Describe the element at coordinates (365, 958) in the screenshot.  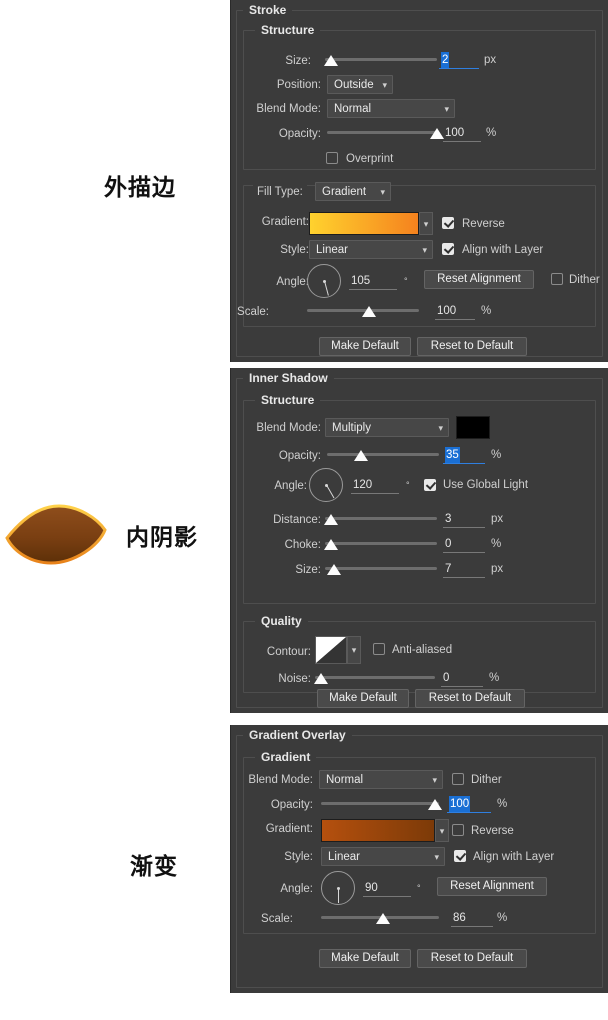
I see `gradient-overlay-make-default-button: Make Default` at that location.